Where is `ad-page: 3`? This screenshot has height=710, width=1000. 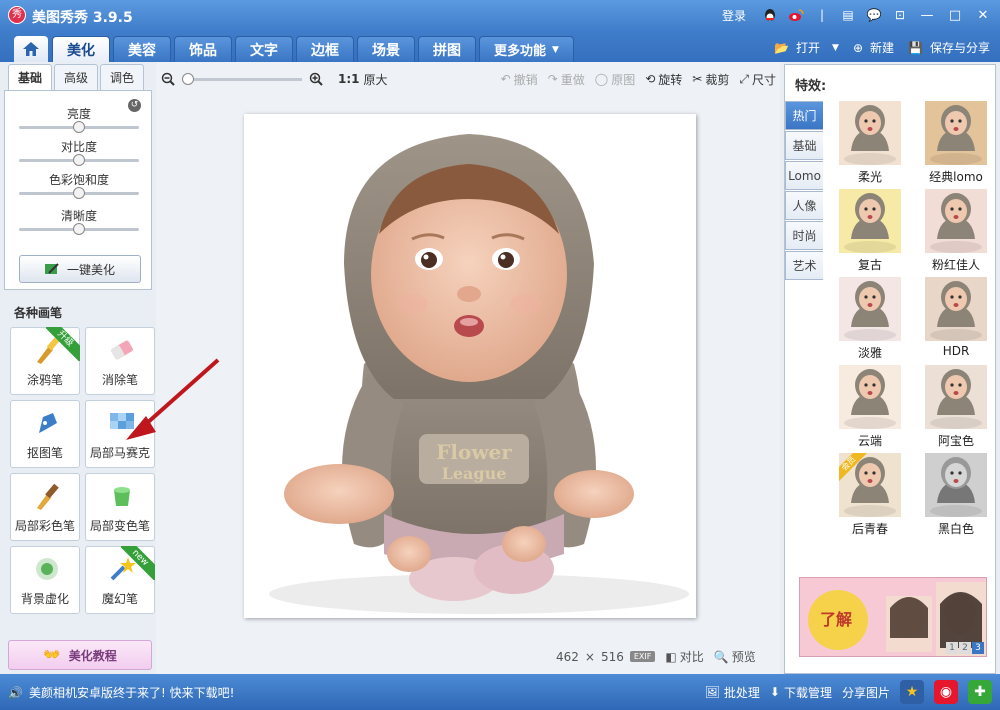 ad-page: 3 is located at coordinates (978, 648).